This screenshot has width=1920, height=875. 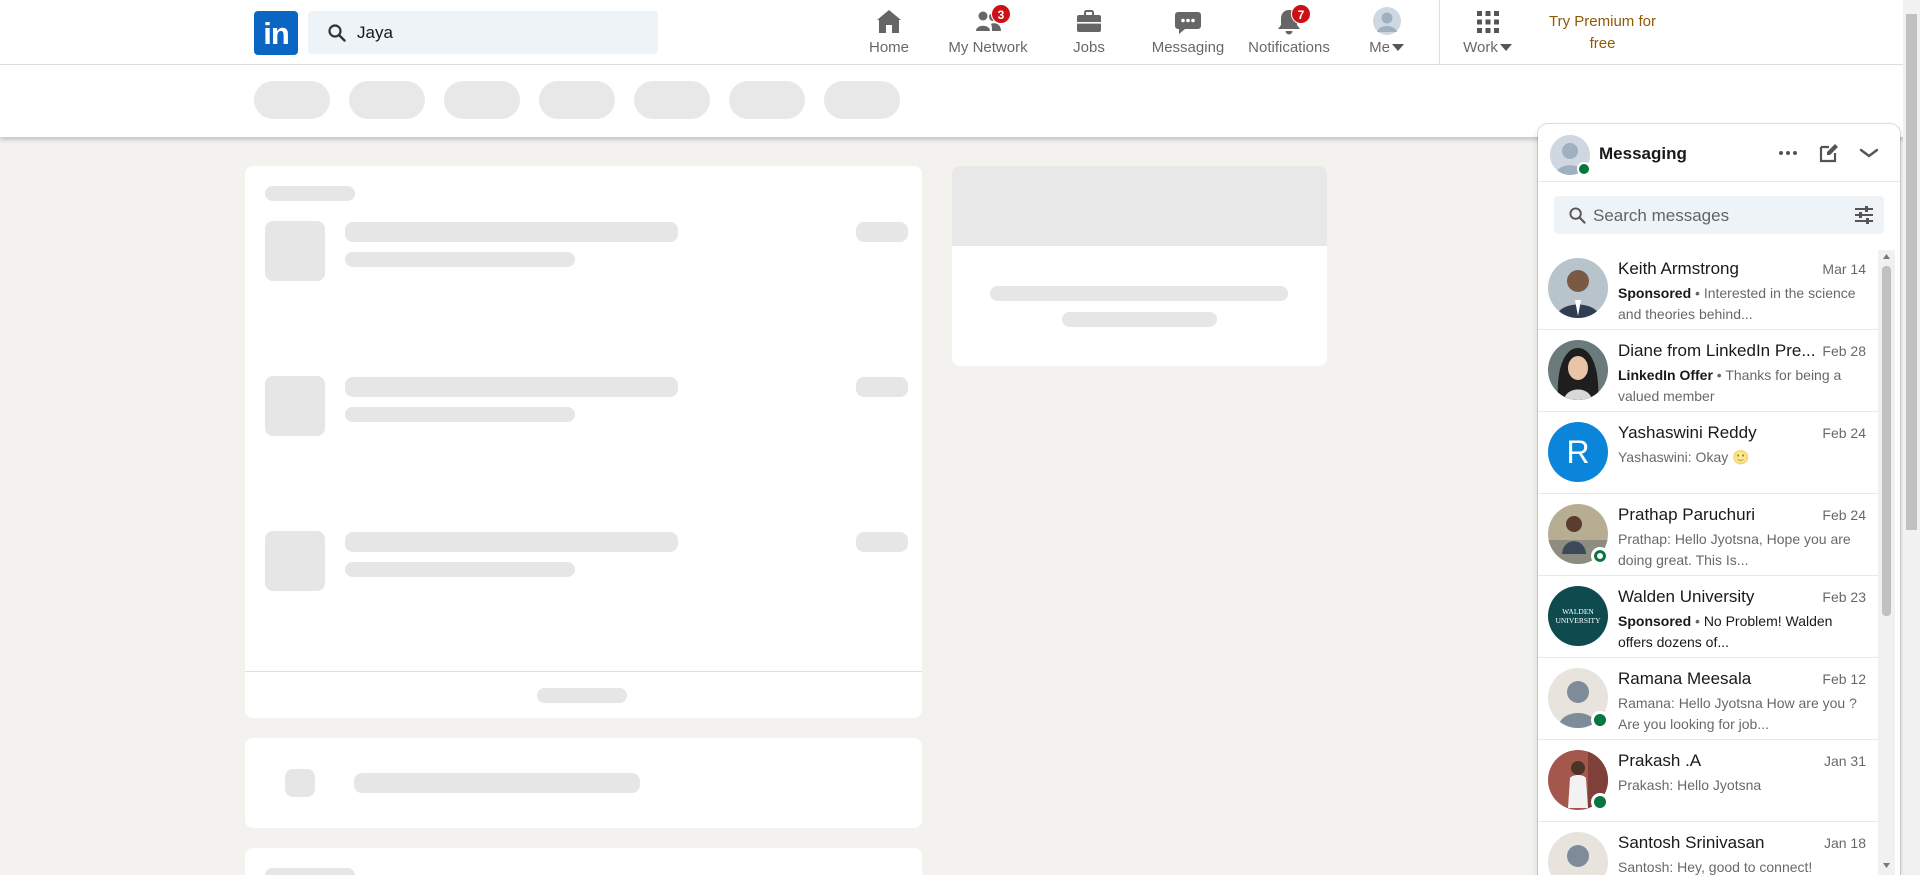 I want to click on nav-divider, so click(x=1439, y=32).